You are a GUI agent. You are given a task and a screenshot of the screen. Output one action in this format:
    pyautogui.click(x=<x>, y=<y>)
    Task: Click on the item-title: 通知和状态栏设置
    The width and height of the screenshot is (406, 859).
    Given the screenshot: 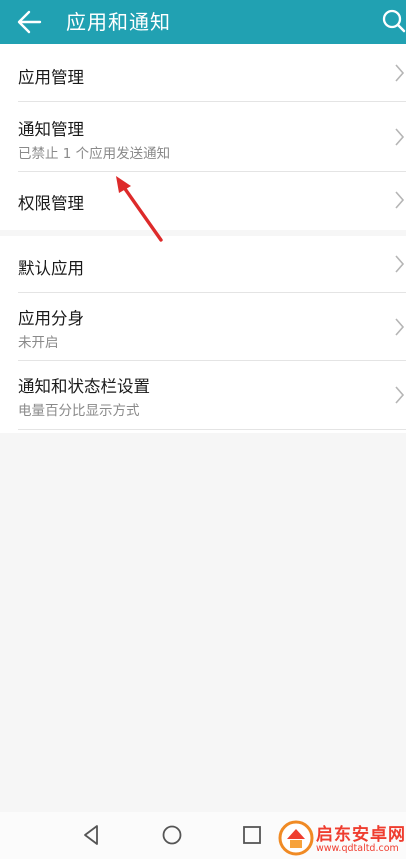 What is the action you would take?
    pyautogui.click(x=84, y=386)
    